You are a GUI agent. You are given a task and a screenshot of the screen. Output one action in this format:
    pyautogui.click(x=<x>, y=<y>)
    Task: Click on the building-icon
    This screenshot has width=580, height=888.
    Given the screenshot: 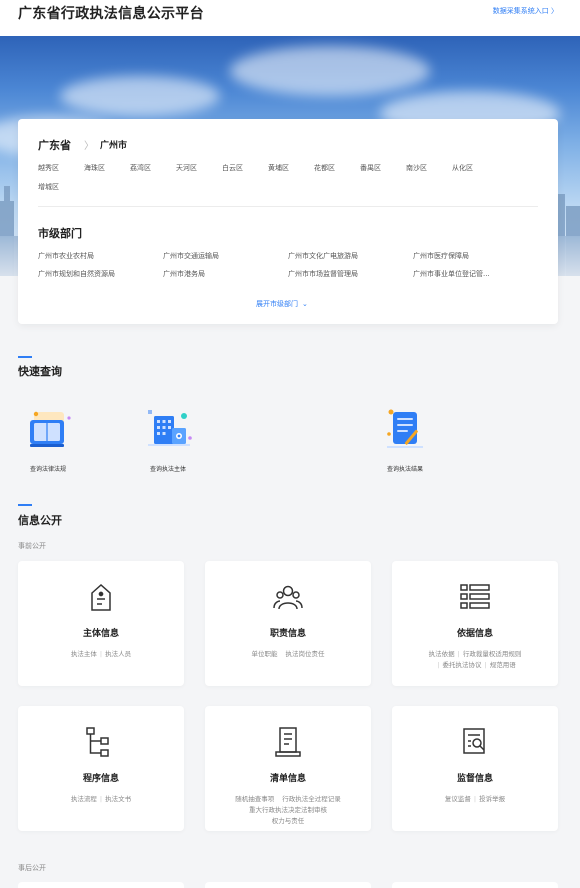 What is the action you would take?
    pyautogui.click(x=168, y=432)
    